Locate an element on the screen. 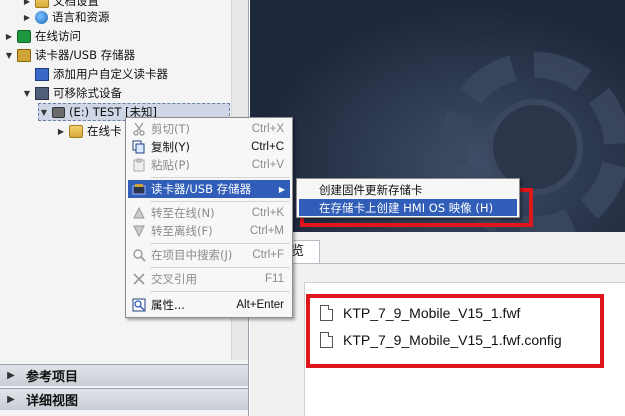  scissors-icon is located at coordinates (139, 129).